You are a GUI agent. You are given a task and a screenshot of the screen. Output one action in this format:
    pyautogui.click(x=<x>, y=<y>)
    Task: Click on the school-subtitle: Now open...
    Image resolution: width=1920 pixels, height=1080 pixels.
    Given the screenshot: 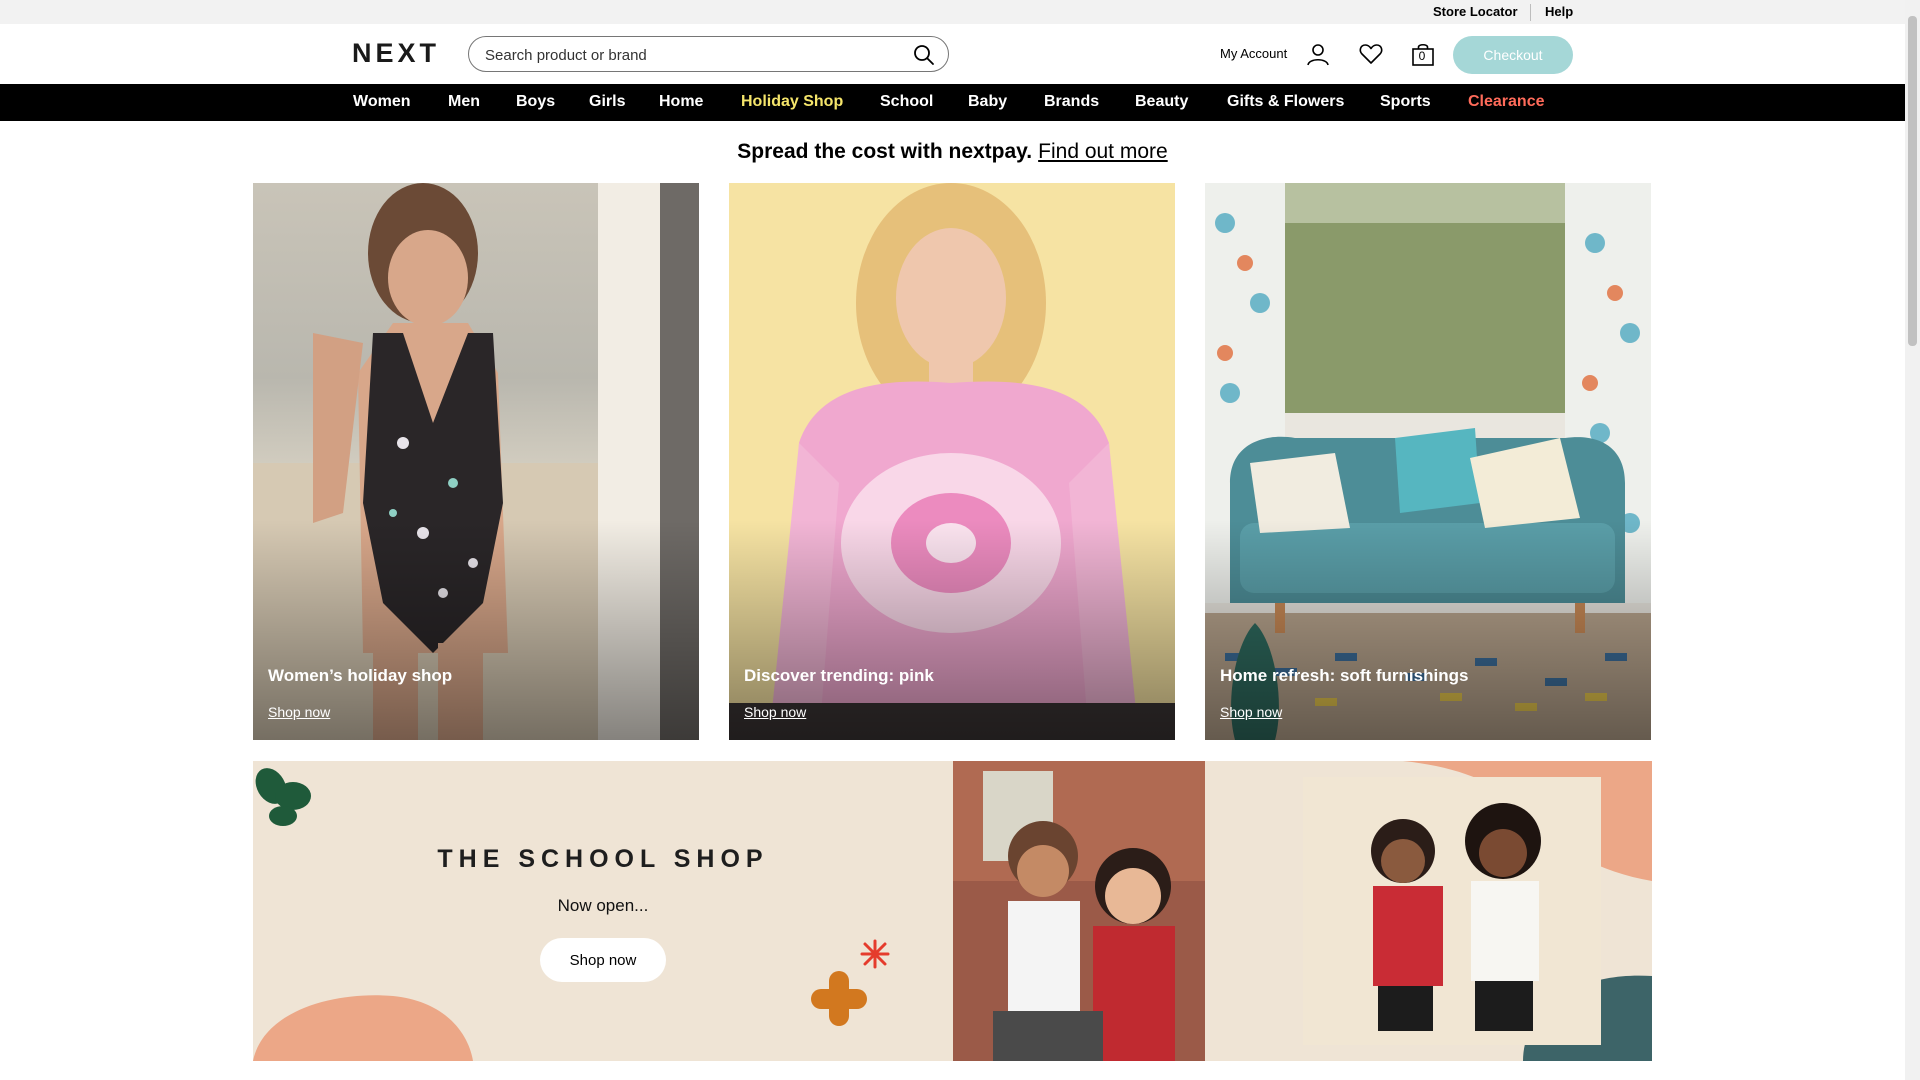 What is the action you would take?
    pyautogui.click(x=603, y=905)
    